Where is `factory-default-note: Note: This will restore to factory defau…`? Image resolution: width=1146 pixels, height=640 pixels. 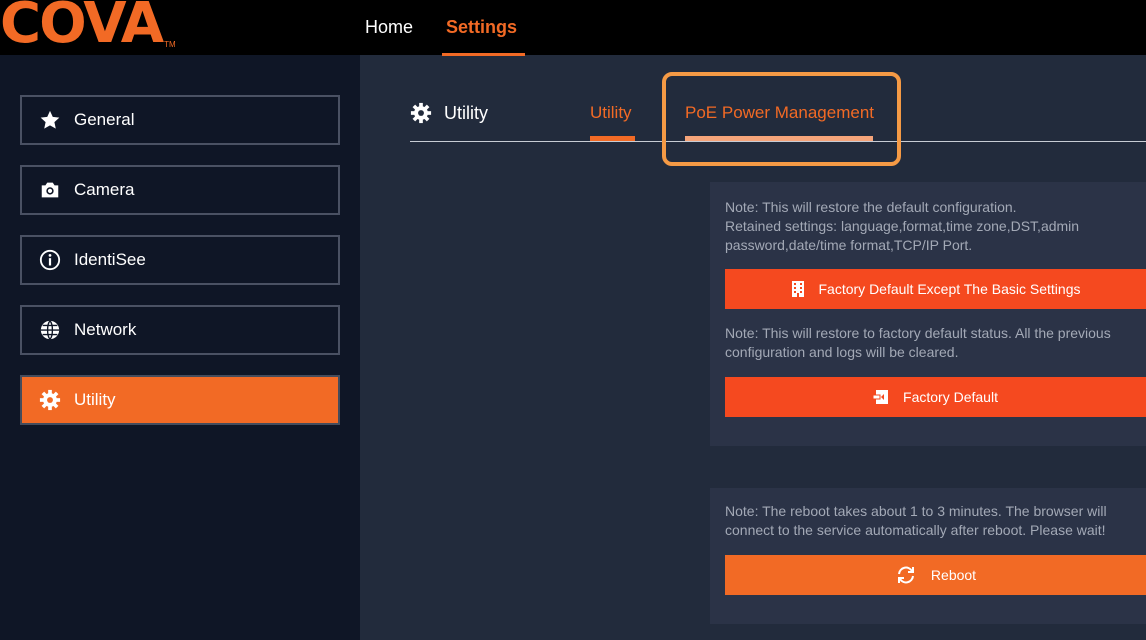 factory-default-note: Note: This will restore to factory defau… is located at coordinates (918, 343).